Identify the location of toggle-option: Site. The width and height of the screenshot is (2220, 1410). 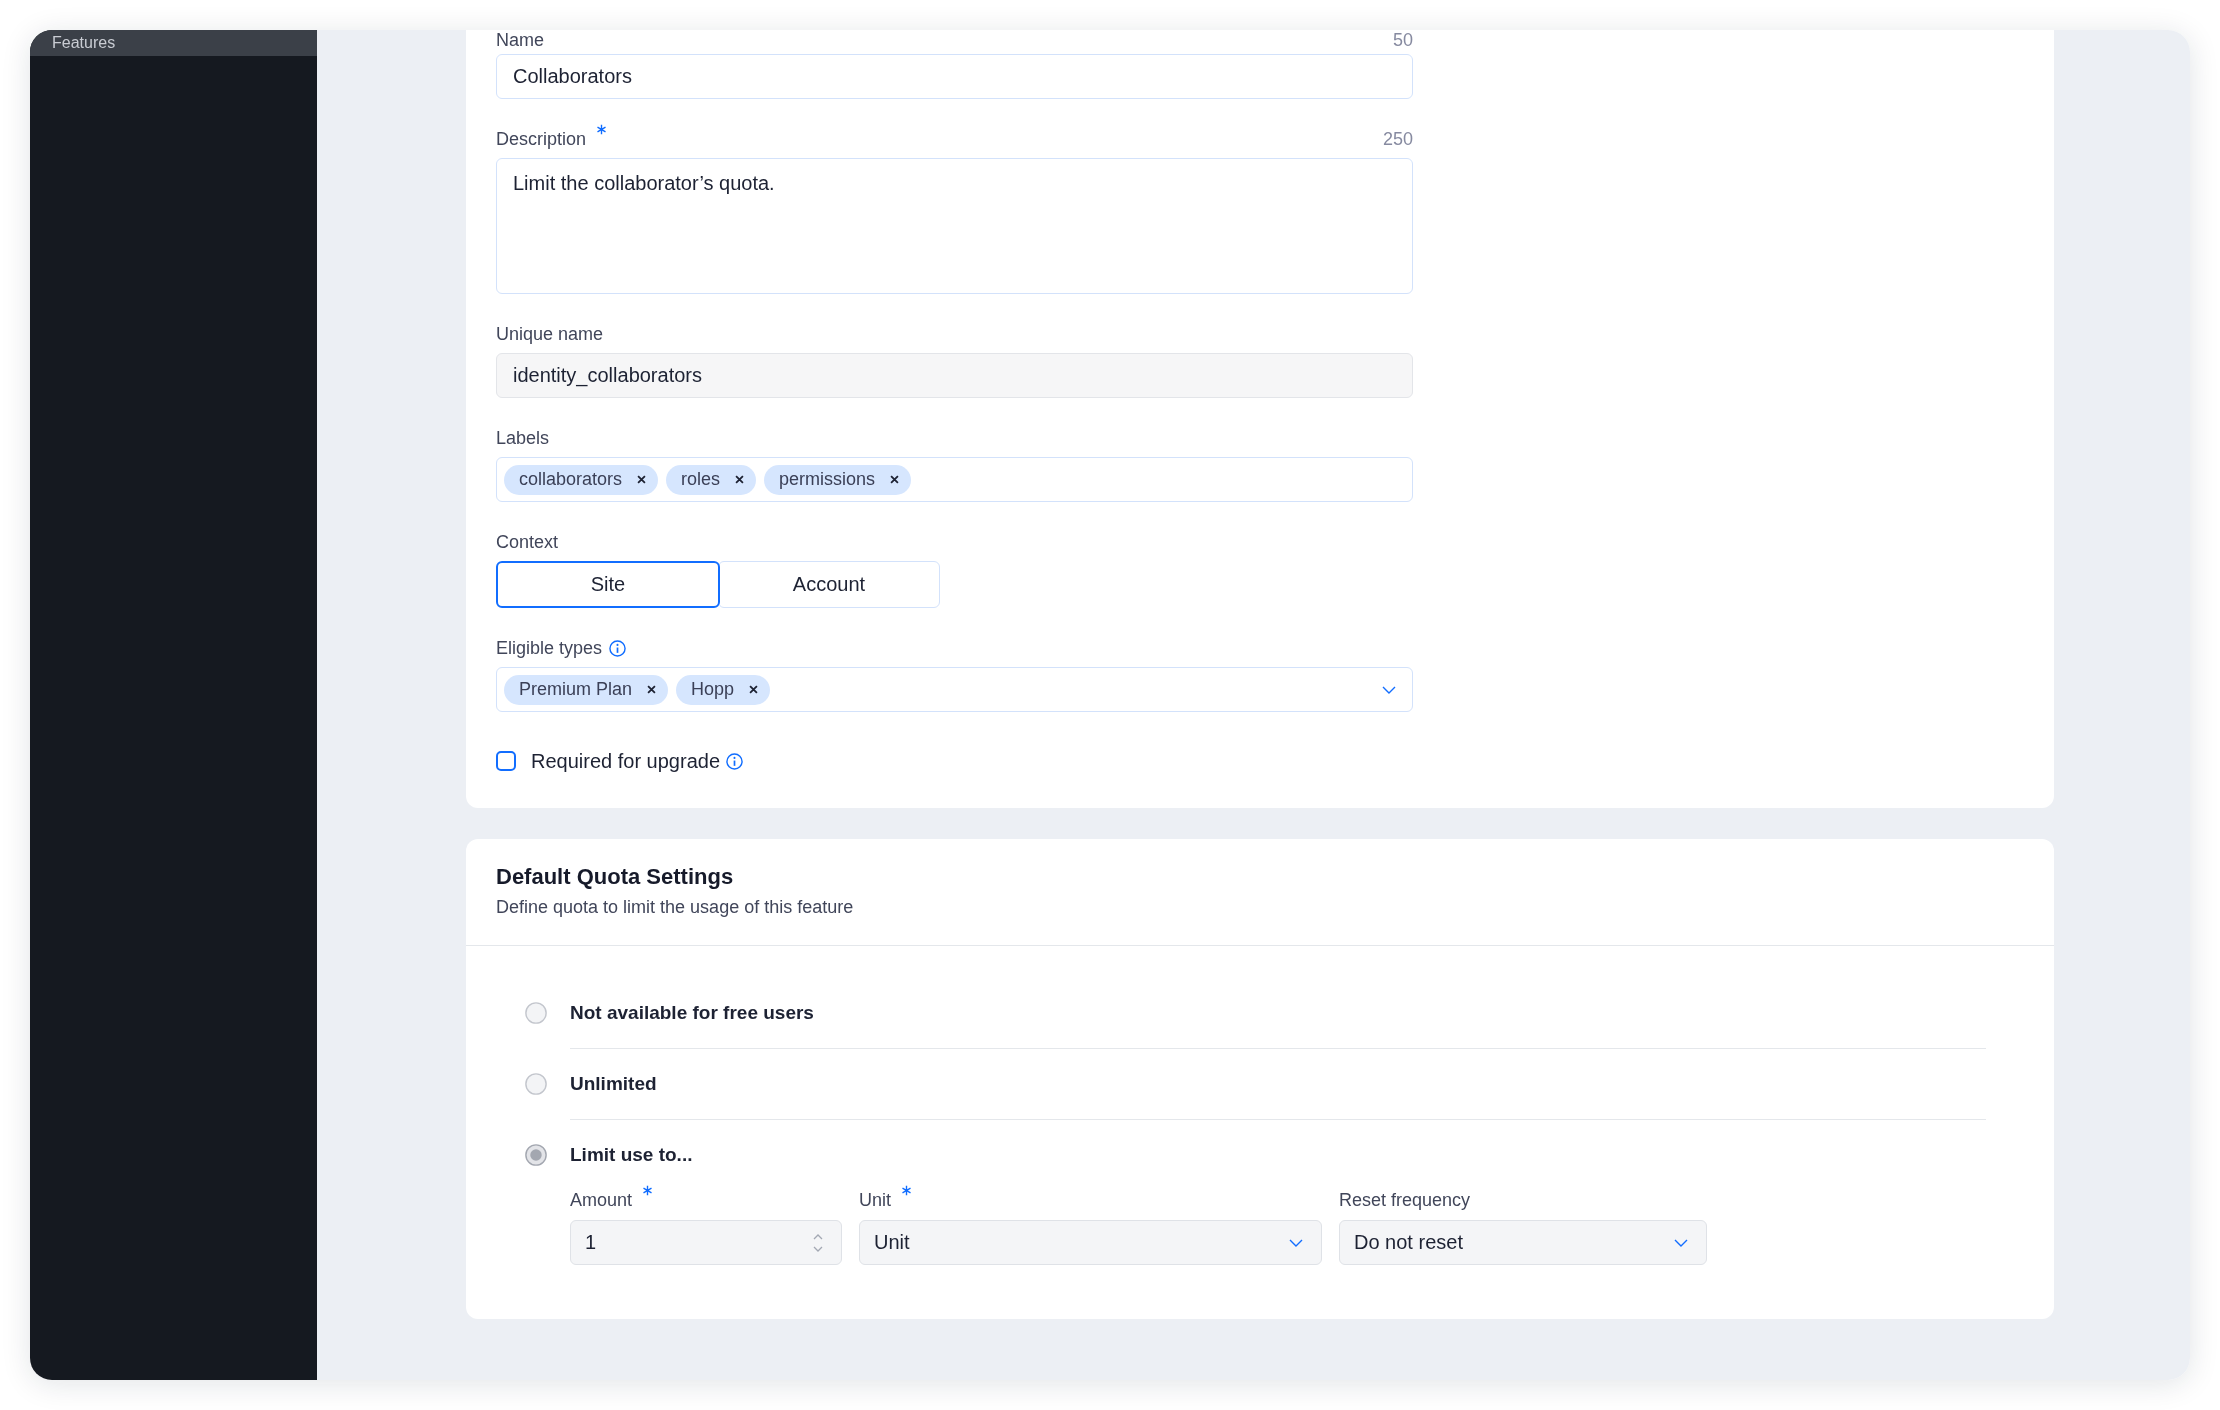
(608, 584).